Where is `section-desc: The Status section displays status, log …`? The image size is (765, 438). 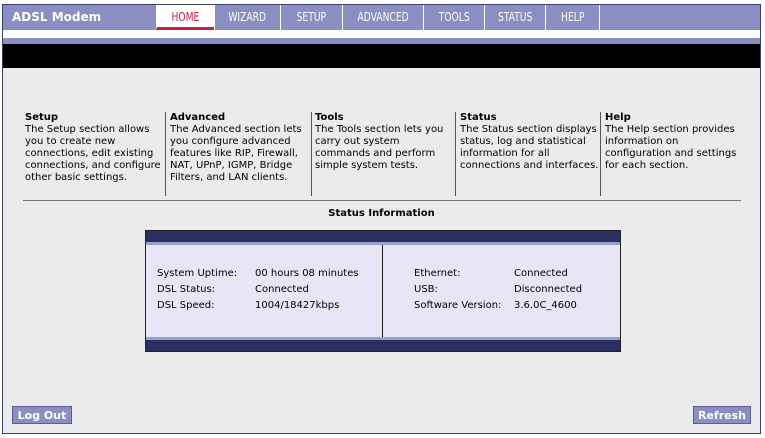 section-desc: The Status section displays status, log … is located at coordinates (529, 147).